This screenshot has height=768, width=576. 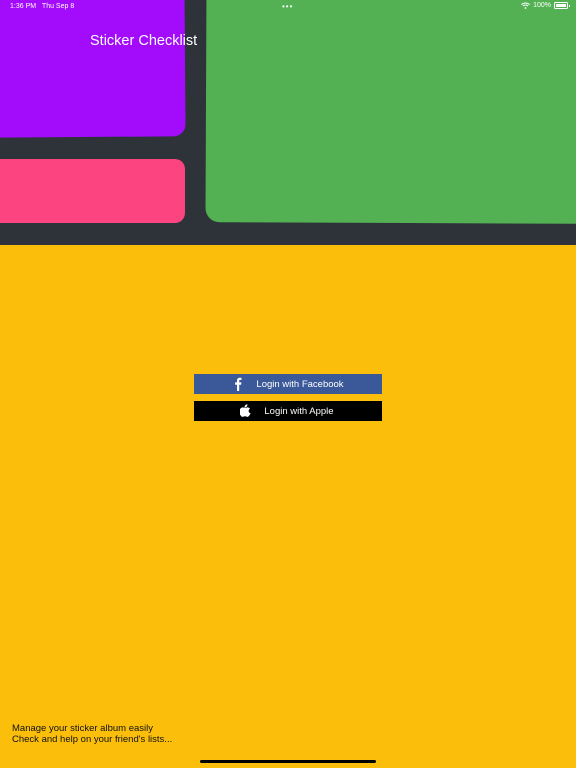 I want to click on app-title: Sticker Checklist, so click(x=144, y=41).